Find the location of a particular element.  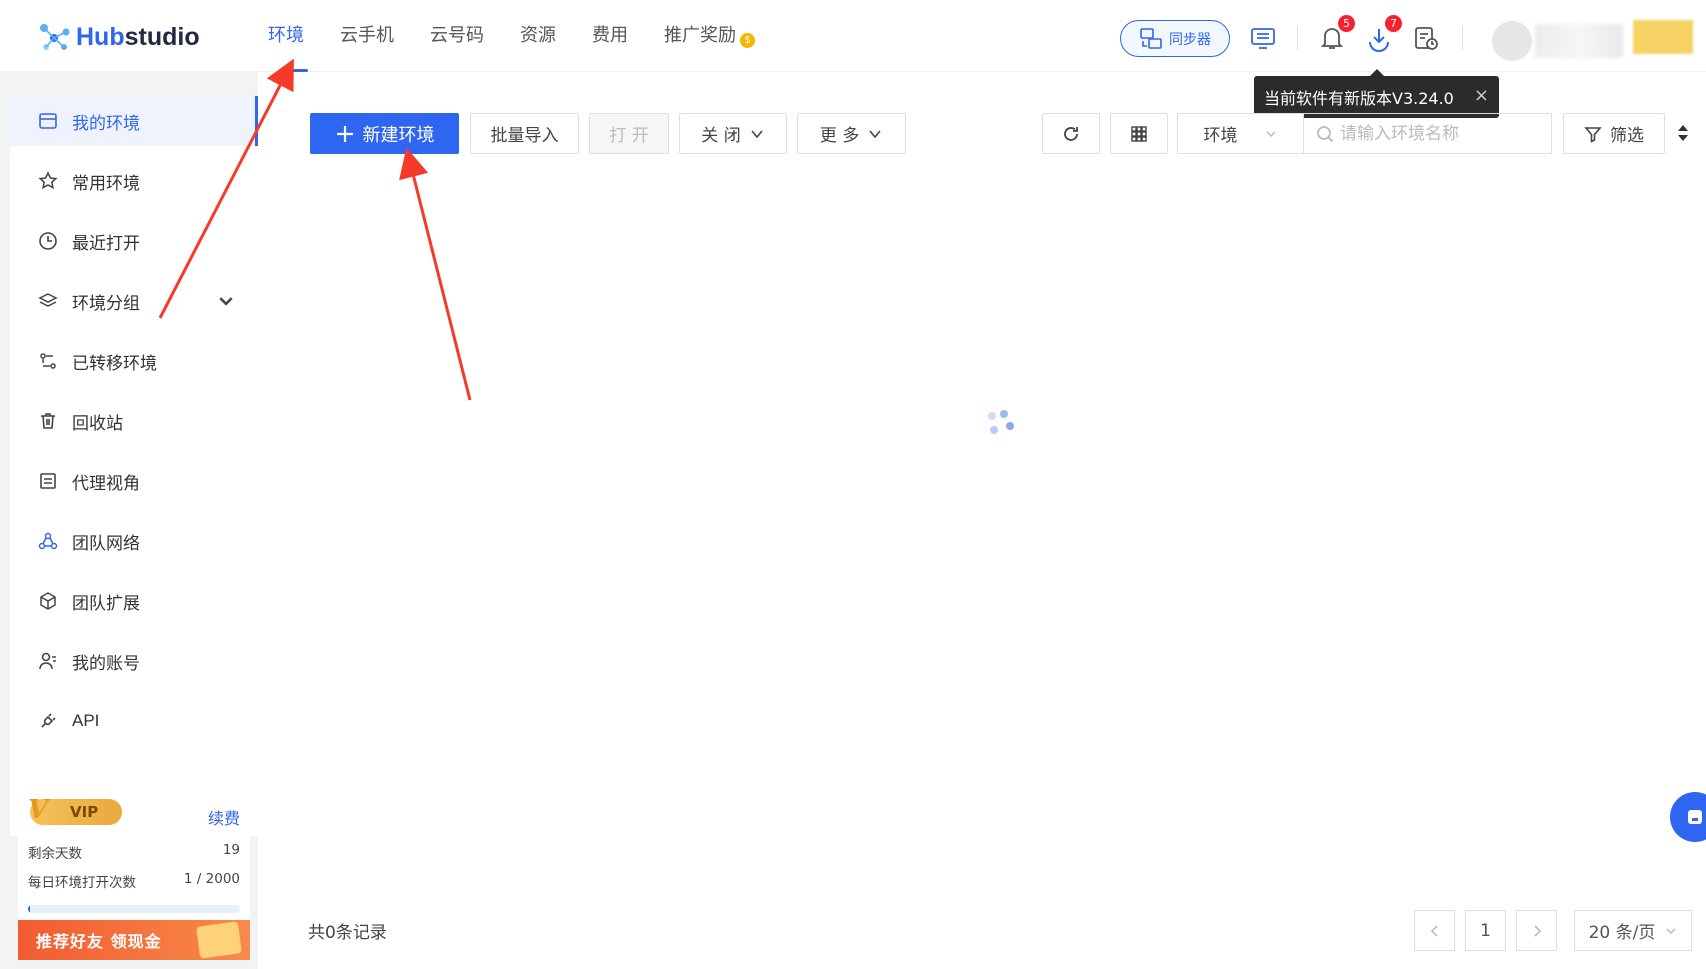

nav-tab-cloud-phone: 云手机 is located at coordinates (367, 36).